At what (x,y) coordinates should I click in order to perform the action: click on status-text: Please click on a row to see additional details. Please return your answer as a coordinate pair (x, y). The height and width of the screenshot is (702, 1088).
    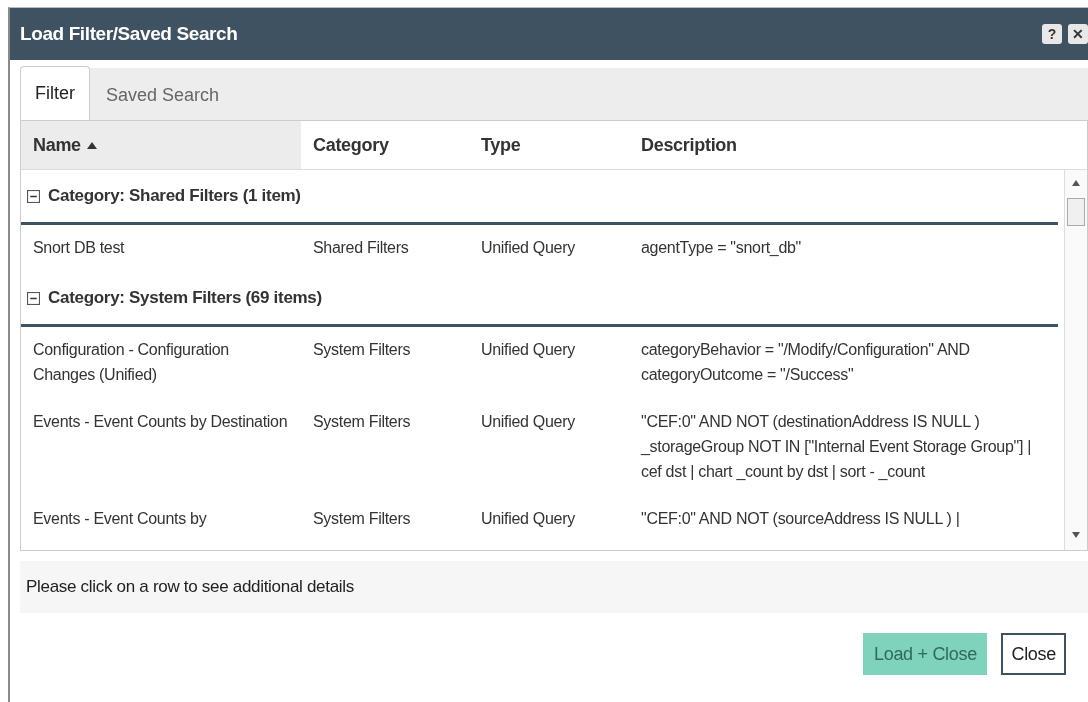
    Looking at the image, I should click on (190, 587).